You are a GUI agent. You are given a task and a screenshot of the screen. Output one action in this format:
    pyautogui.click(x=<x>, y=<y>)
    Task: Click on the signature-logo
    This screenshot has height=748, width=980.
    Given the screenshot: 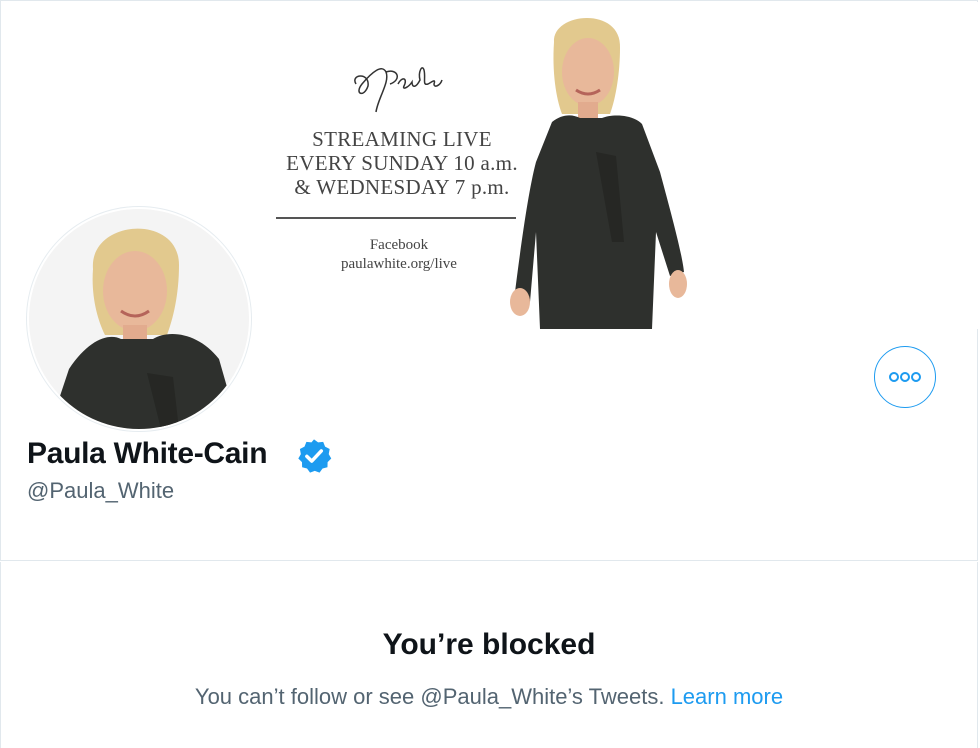 What is the action you would take?
    pyautogui.click(x=398, y=90)
    